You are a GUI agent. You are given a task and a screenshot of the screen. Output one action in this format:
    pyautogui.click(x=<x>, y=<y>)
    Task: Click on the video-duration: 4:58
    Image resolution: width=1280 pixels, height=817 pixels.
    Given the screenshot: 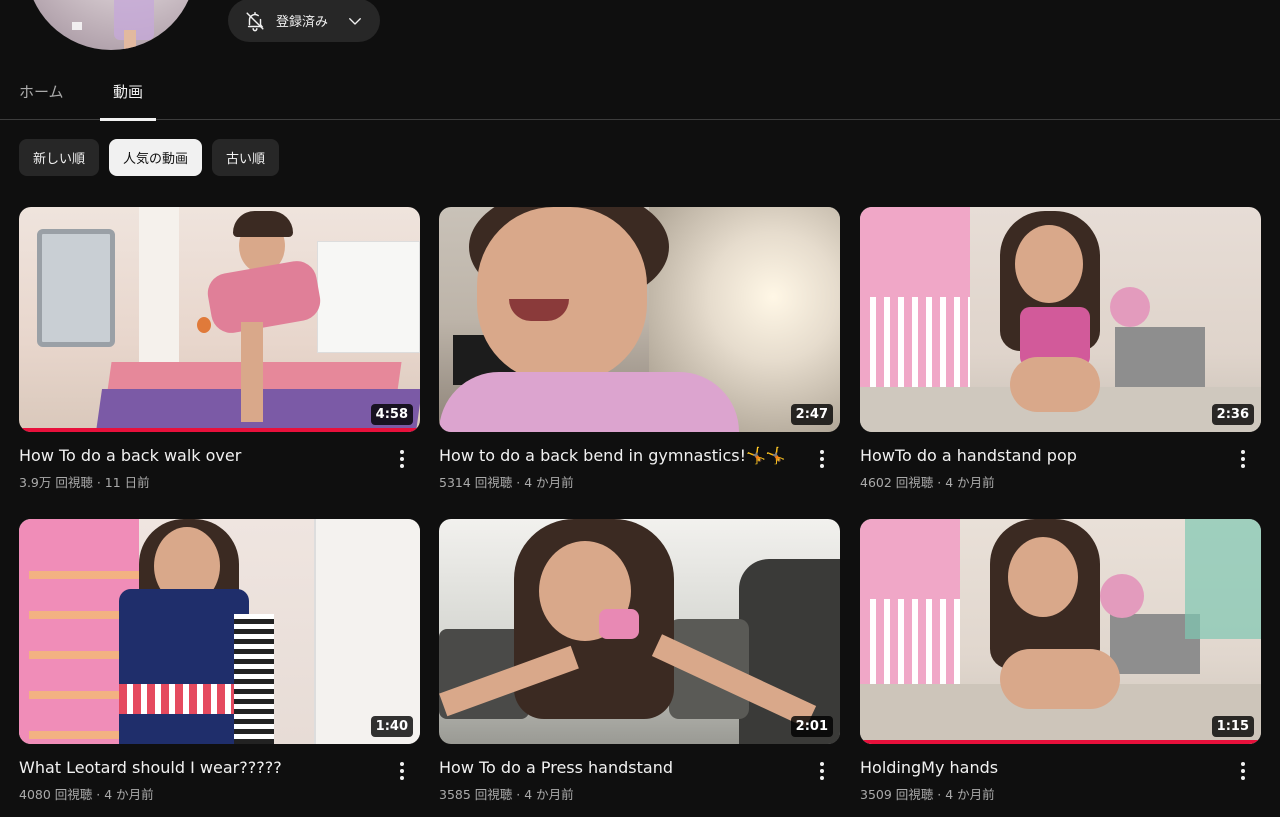 What is the action you would take?
    pyautogui.click(x=391, y=414)
    